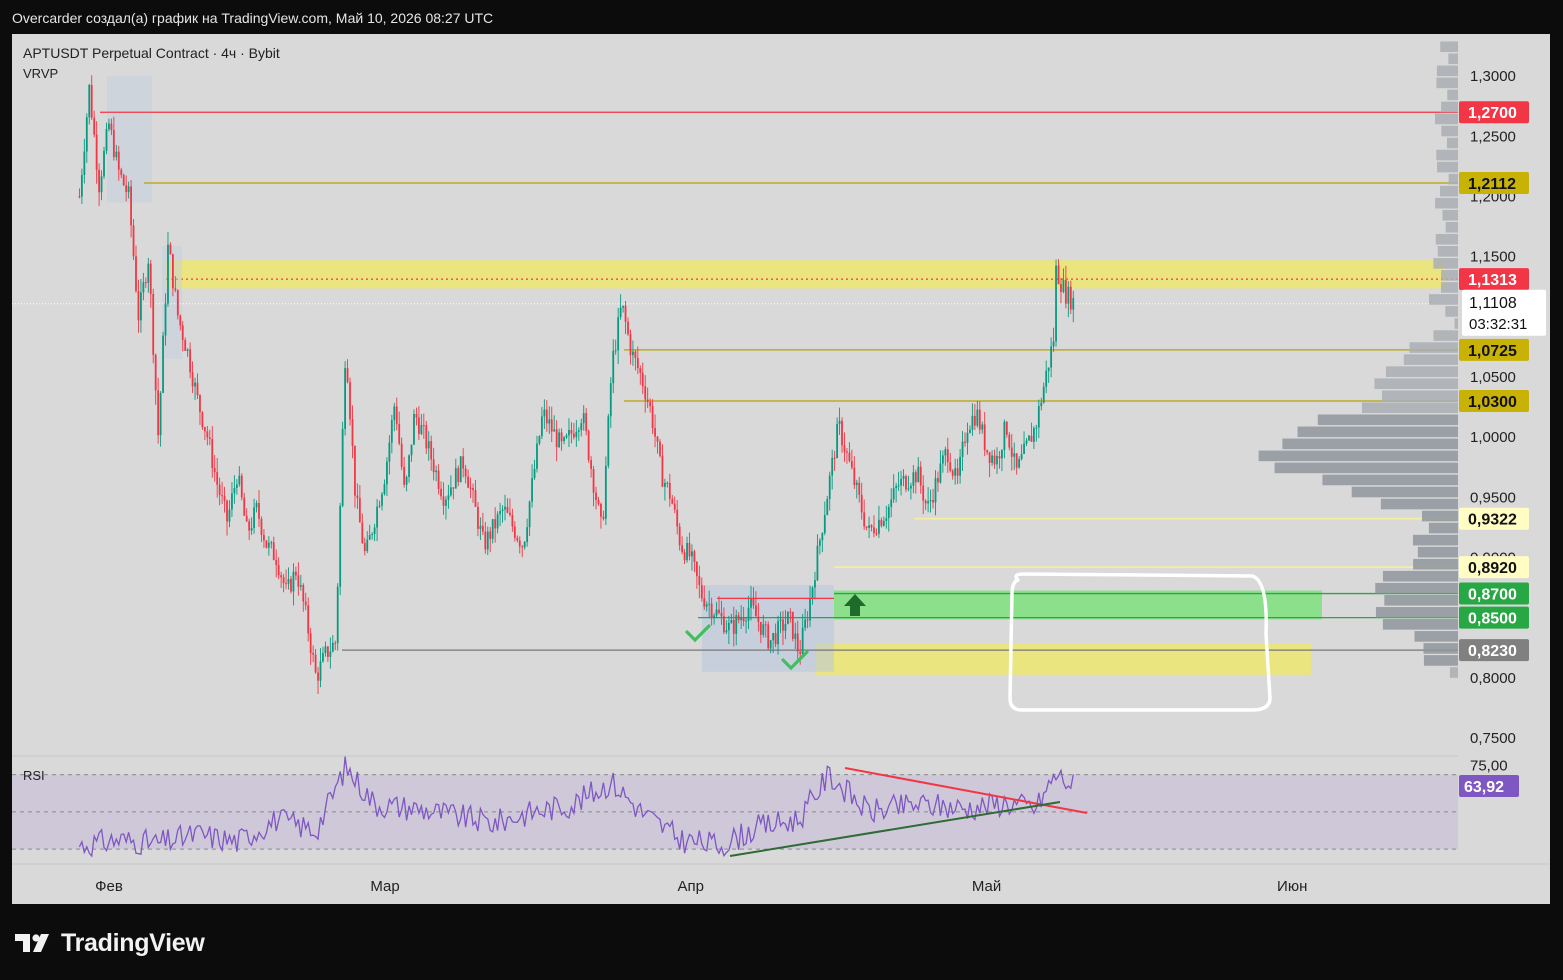 This screenshot has width=1563, height=980. What do you see at coordinates (1493, 76) in the screenshot?
I see `price-tick-label: 1,3000` at bounding box center [1493, 76].